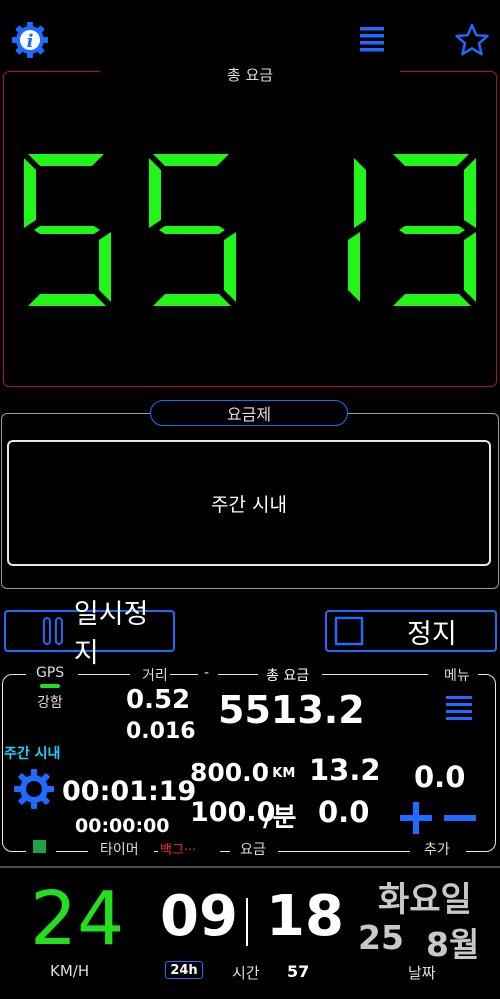  What do you see at coordinates (178, 850) in the screenshot?
I see `background-label: 백그···` at bounding box center [178, 850].